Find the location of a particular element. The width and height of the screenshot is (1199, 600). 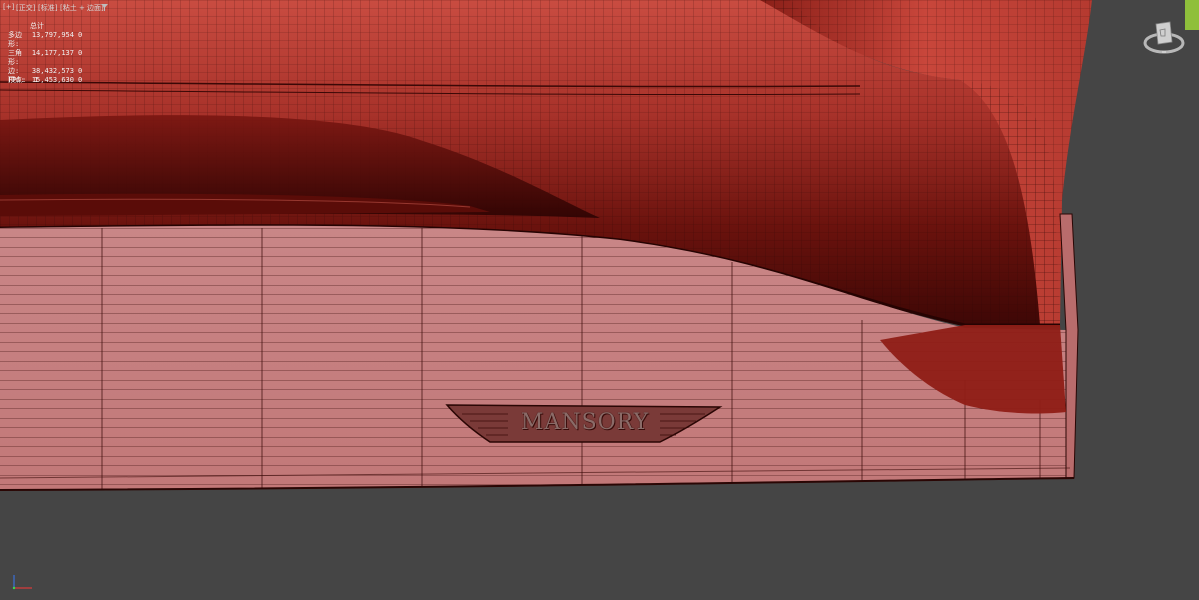

mansory-badge-text: MANSORY is located at coordinates (585, 422).